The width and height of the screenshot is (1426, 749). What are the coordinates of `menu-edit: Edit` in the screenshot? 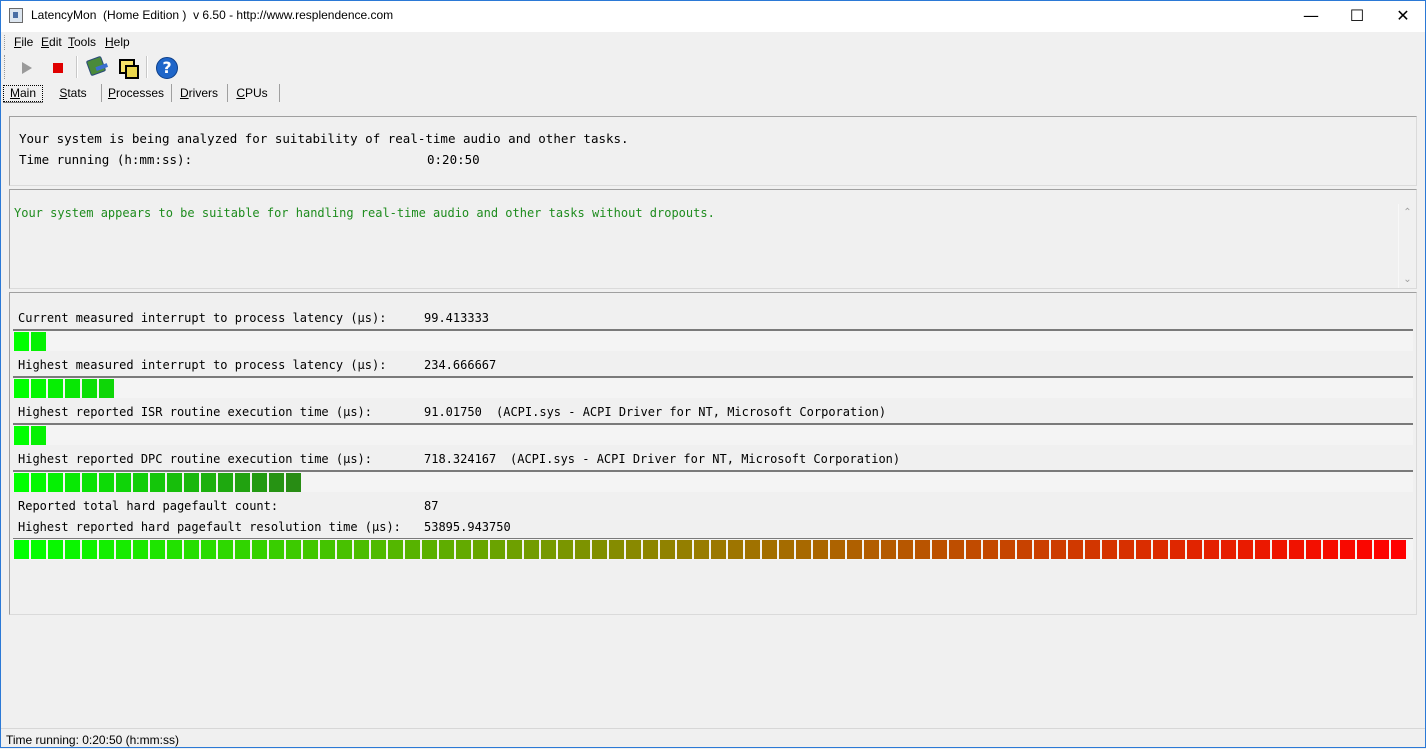 It's located at (51, 42).